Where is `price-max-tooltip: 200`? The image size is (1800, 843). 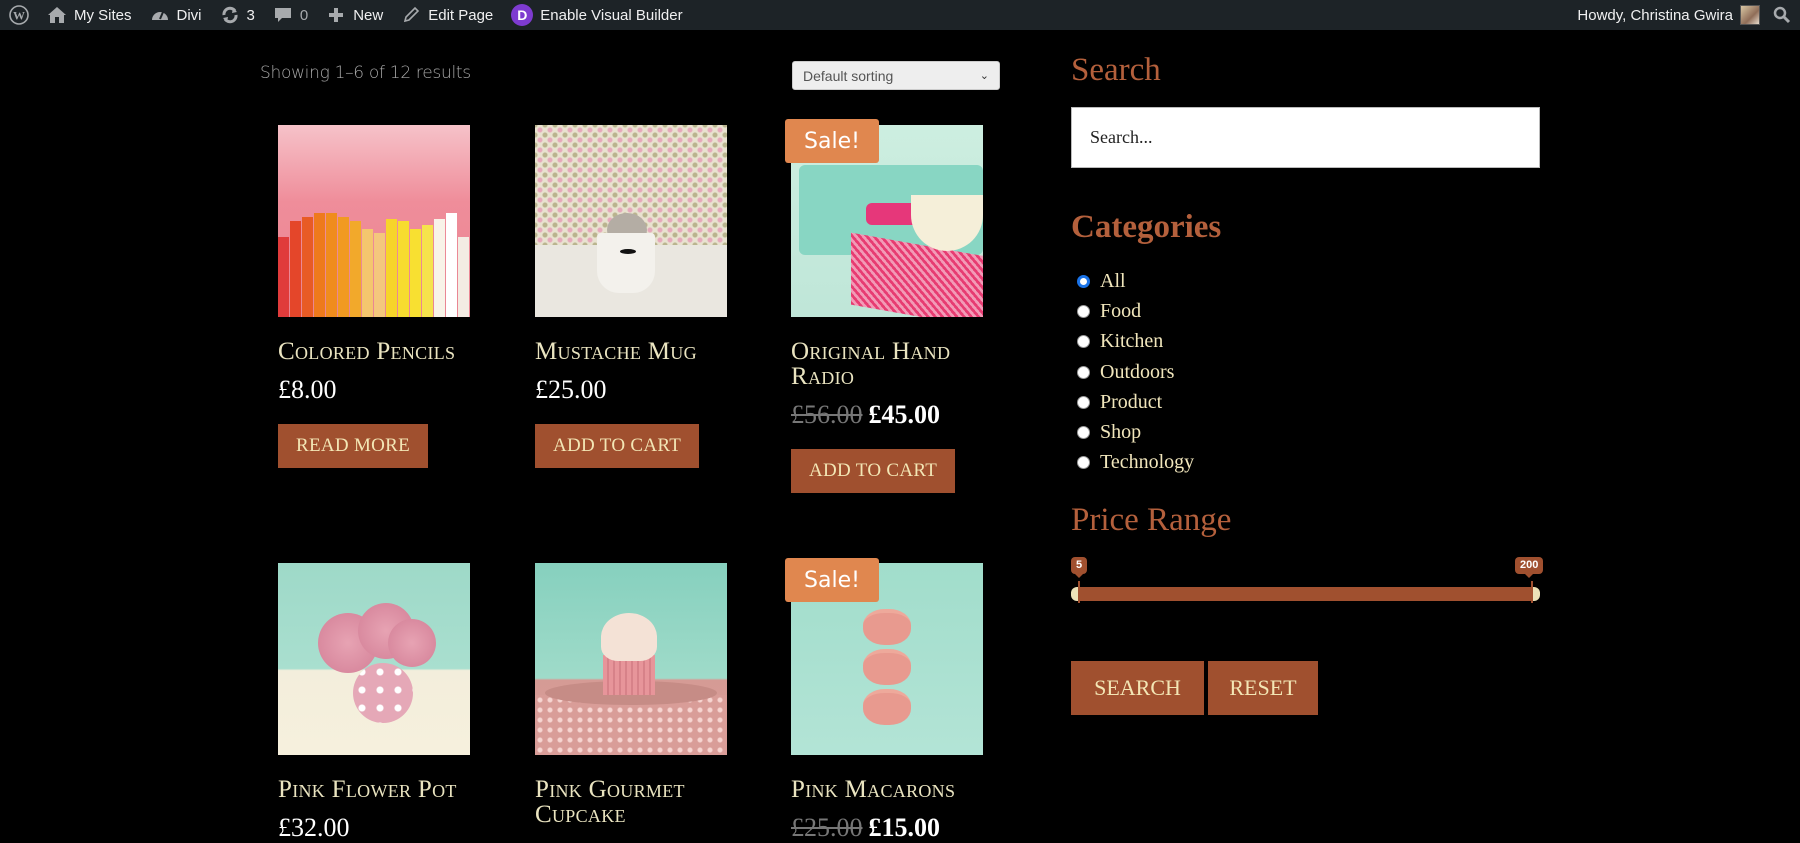 price-max-tooltip: 200 is located at coordinates (1529, 567).